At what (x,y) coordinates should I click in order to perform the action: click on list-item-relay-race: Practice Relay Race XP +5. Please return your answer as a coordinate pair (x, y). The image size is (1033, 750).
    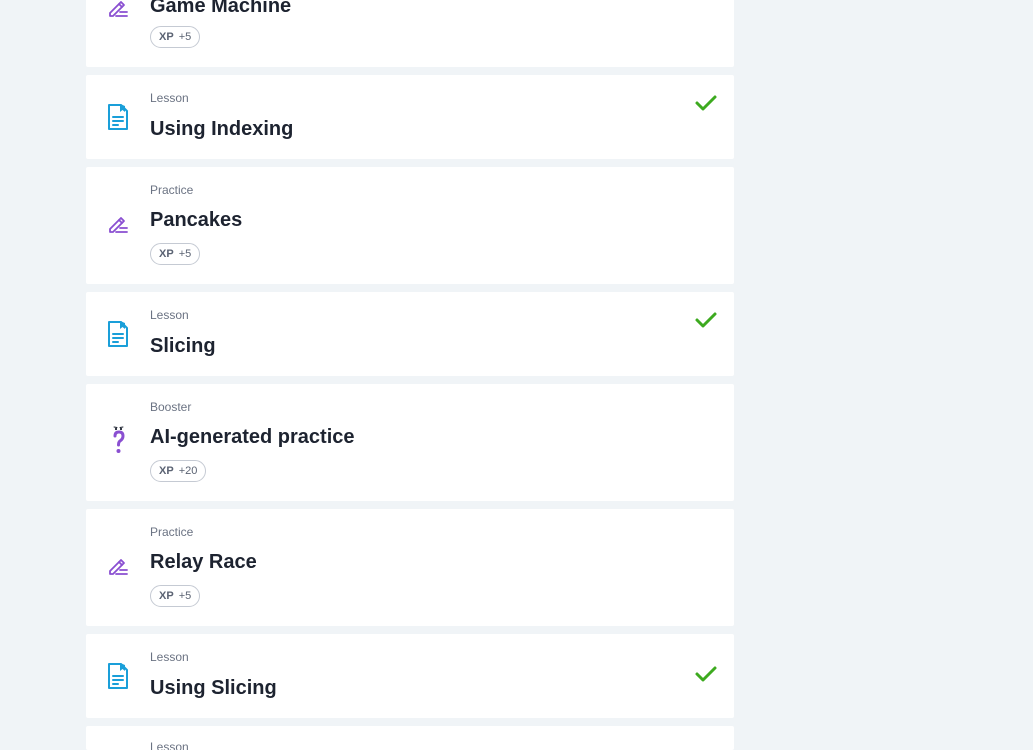
    Looking at the image, I should click on (410, 567).